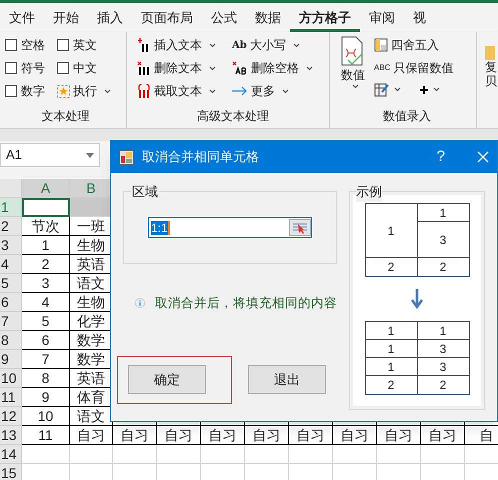  What do you see at coordinates (65, 116) in the screenshot?
I see `group-title: 文本处理` at bounding box center [65, 116].